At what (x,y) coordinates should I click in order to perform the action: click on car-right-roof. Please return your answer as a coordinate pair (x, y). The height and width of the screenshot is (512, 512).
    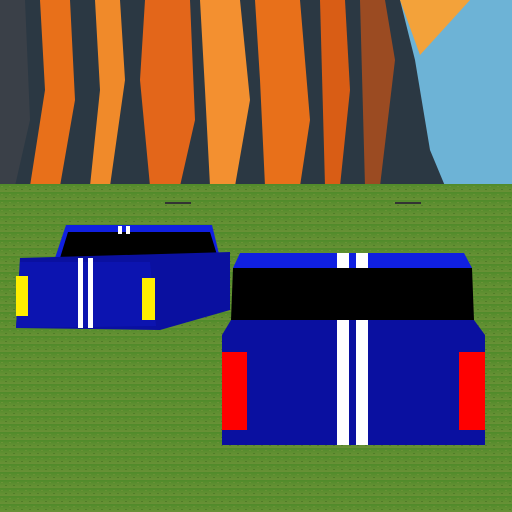
    Looking at the image, I should click on (352, 260).